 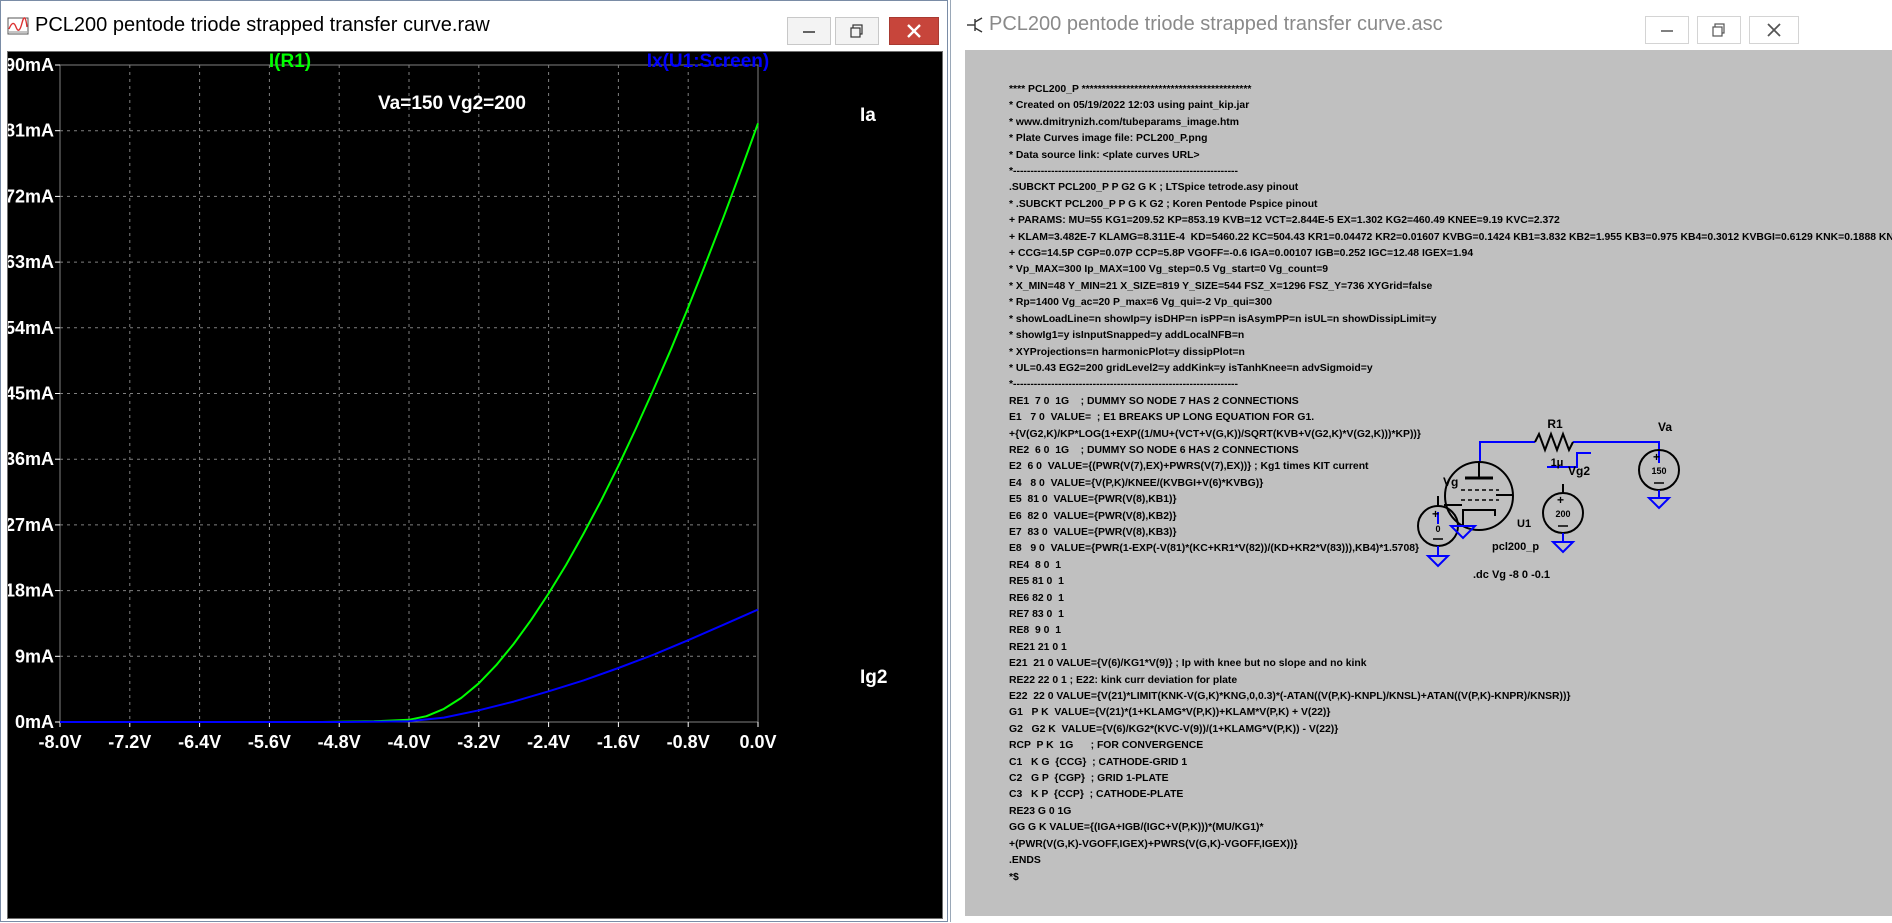 I want to click on x-tick-label: -2.4V, so click(x=548, y=742).